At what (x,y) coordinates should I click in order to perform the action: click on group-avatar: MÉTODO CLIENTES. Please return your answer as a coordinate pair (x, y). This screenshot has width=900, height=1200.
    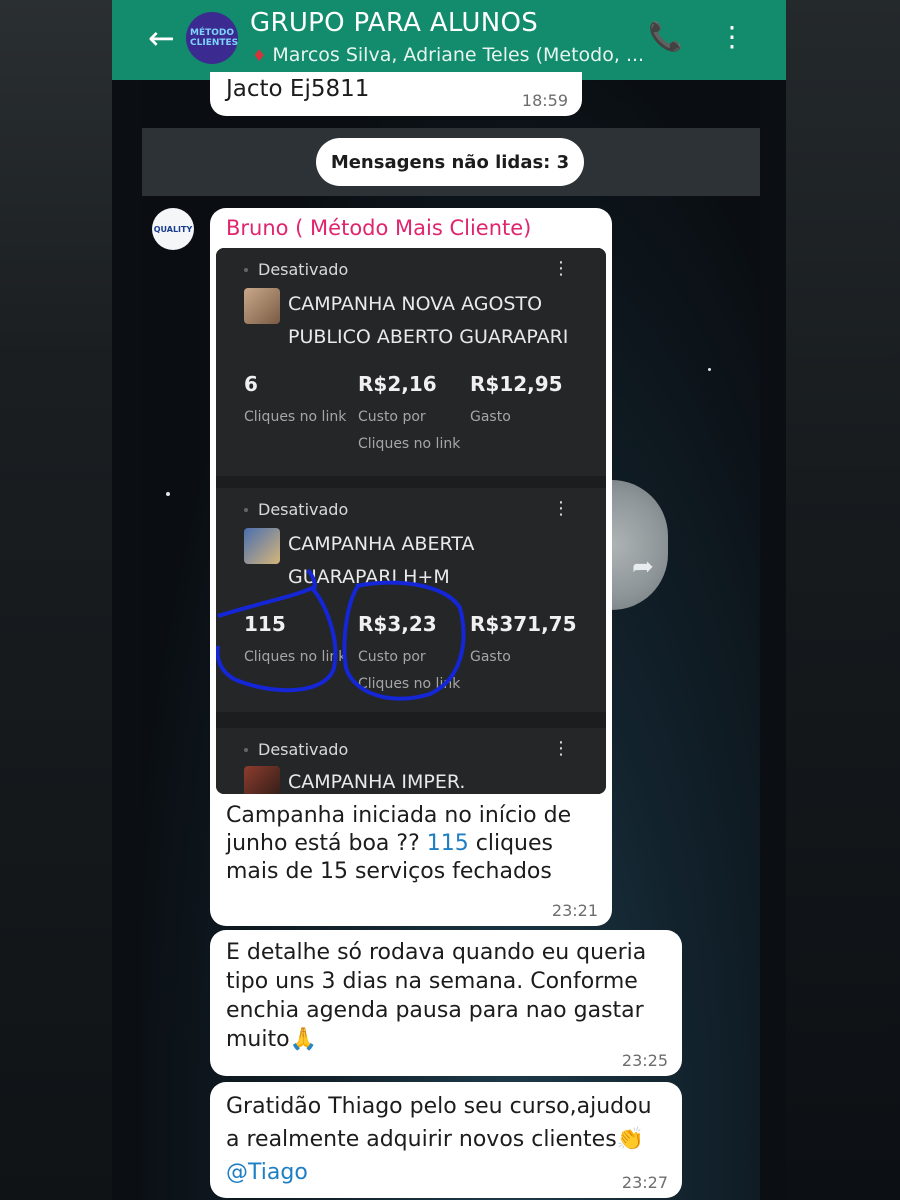
    Looking at the image, I should click on (212, 38).